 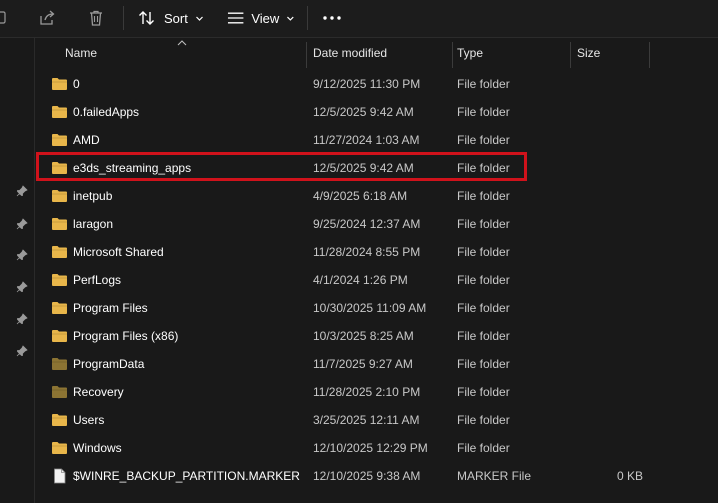 I want to click on trash-icon, so click(x=96, y=18).